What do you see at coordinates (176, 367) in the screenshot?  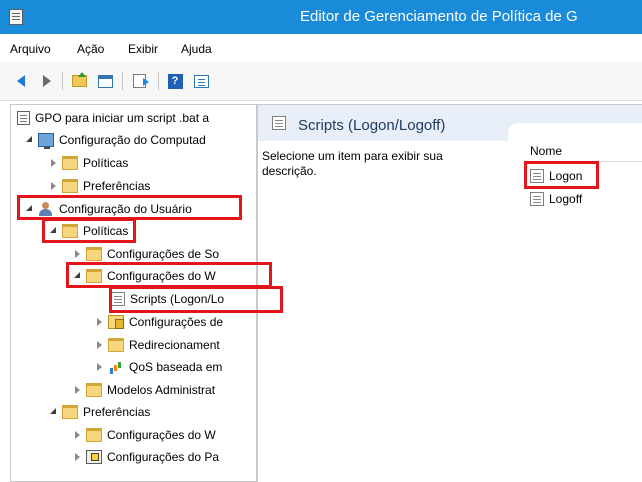 I see `tree-item-label: QoS baseada em` at bounding box center [176, 367].